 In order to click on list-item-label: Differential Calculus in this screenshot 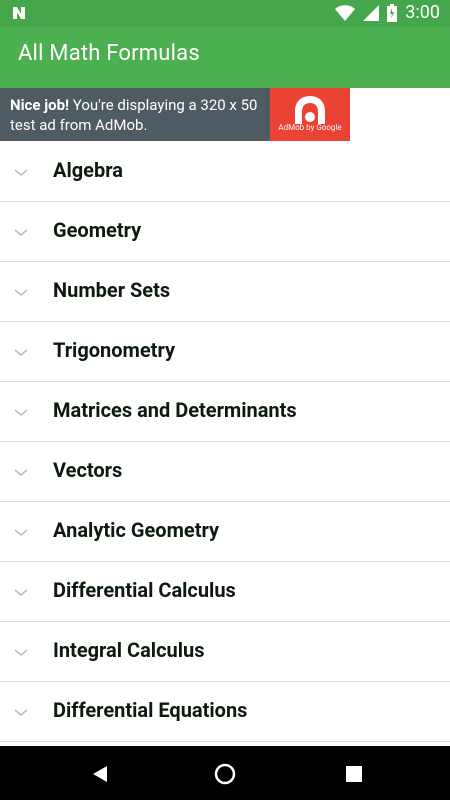, I will do `click(144, 590)`.